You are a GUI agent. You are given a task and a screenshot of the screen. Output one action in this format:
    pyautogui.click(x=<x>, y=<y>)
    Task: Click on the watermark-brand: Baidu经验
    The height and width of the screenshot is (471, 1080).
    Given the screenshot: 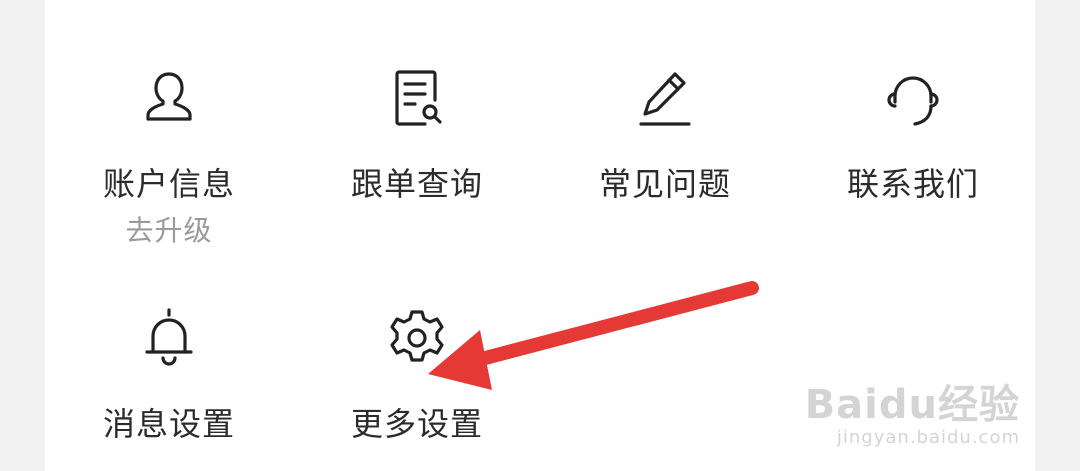 What is the action you would take?
    pyautogui.click(x=912, y=405)
    